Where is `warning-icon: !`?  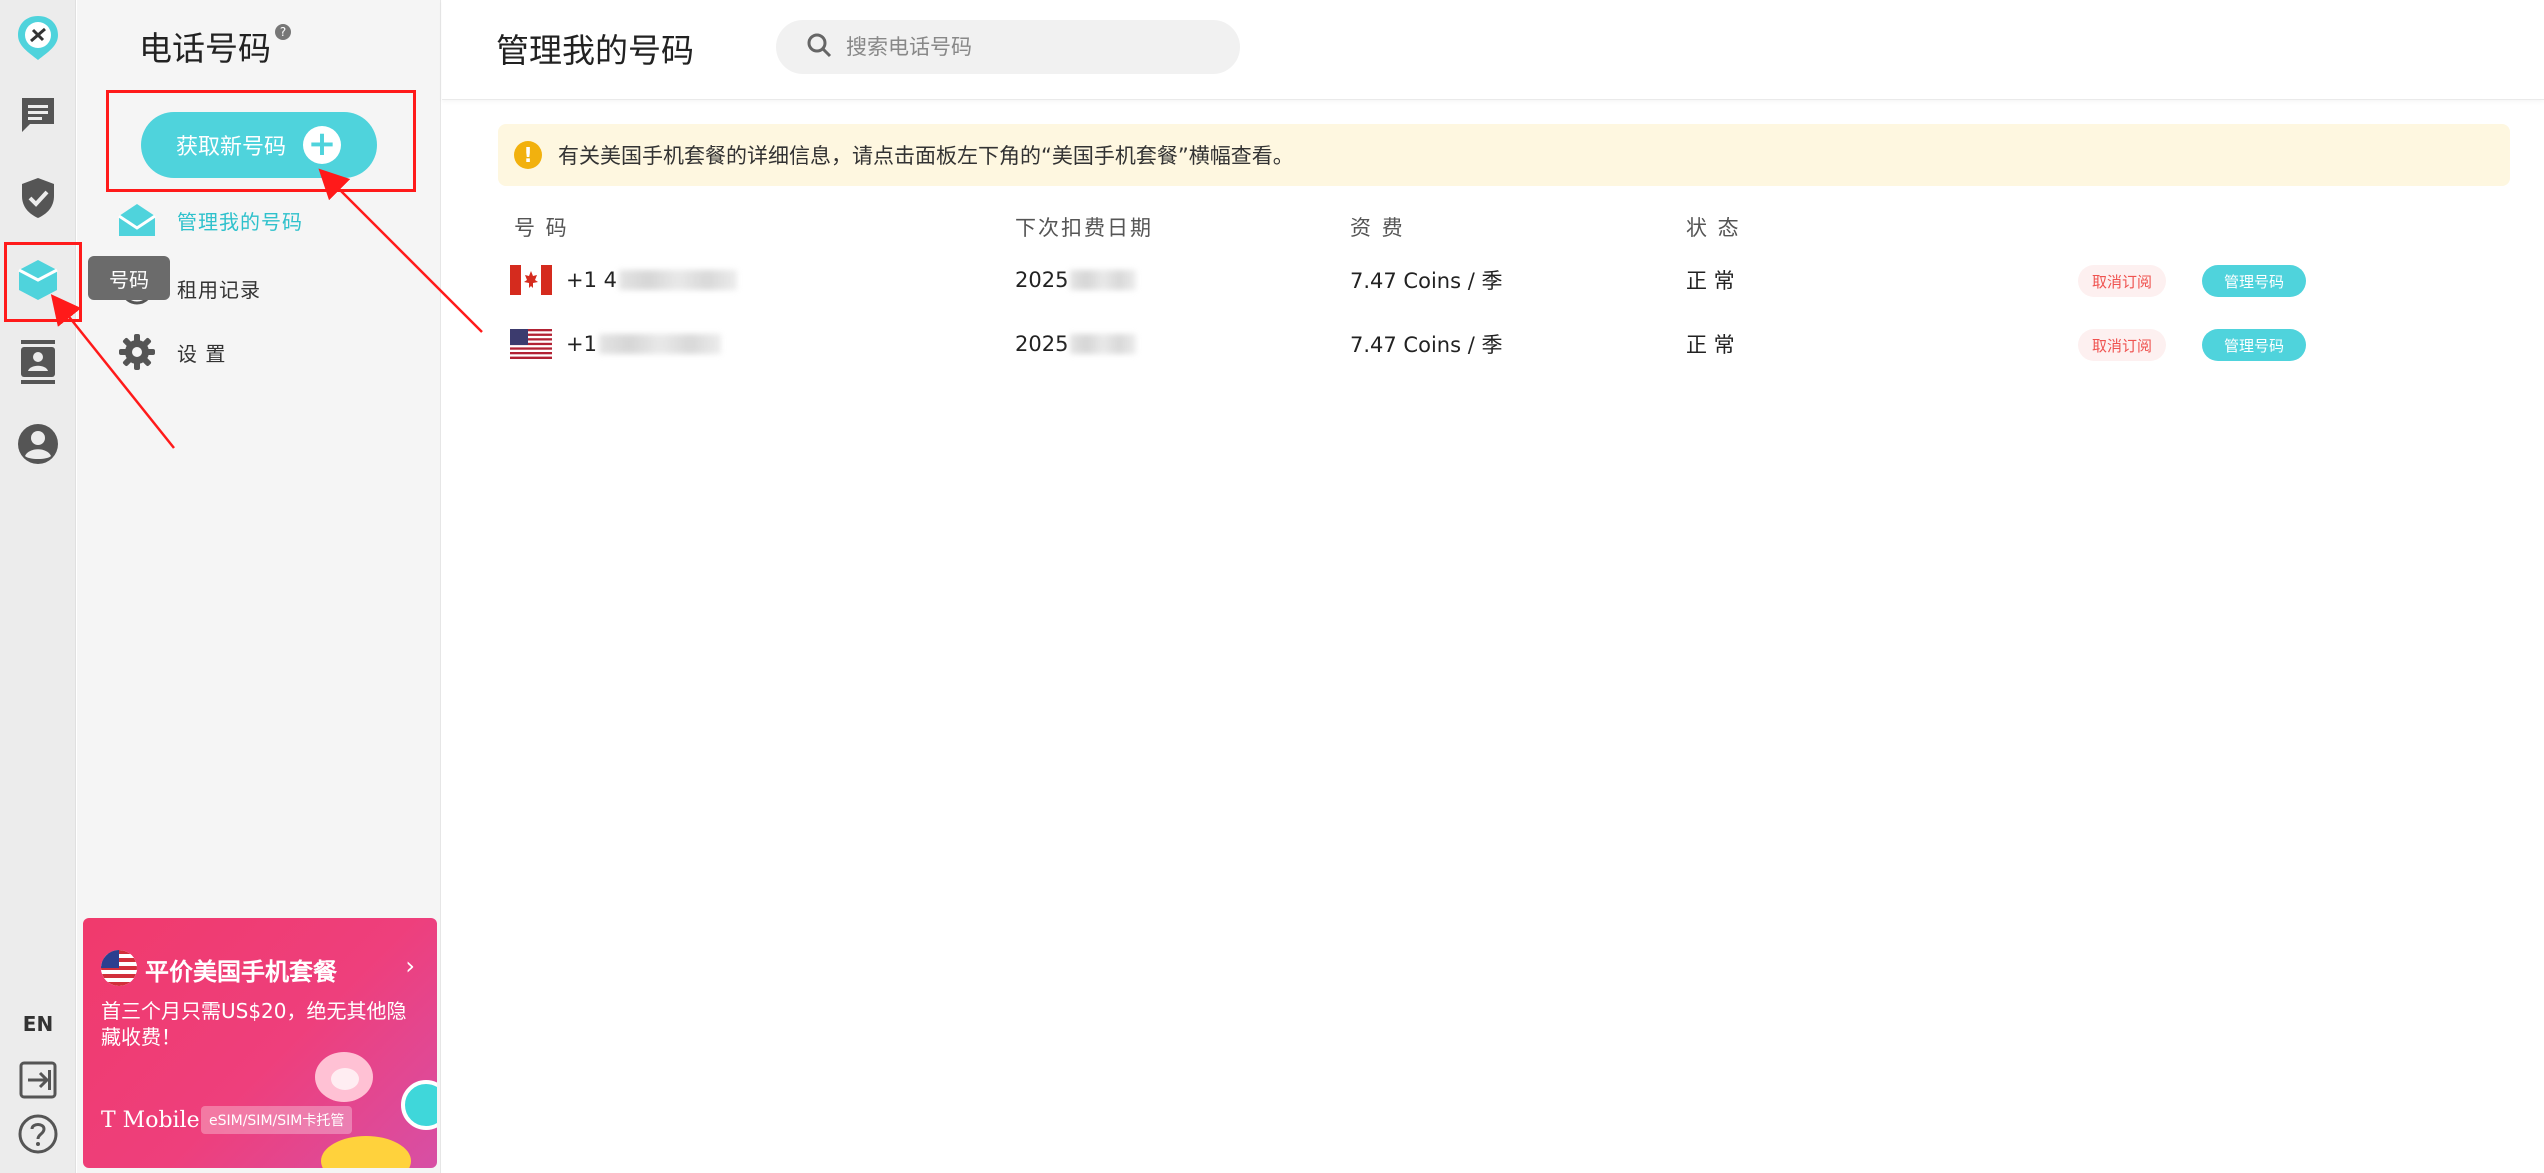 warning-icon: ! is located at coordinates (528, 155).